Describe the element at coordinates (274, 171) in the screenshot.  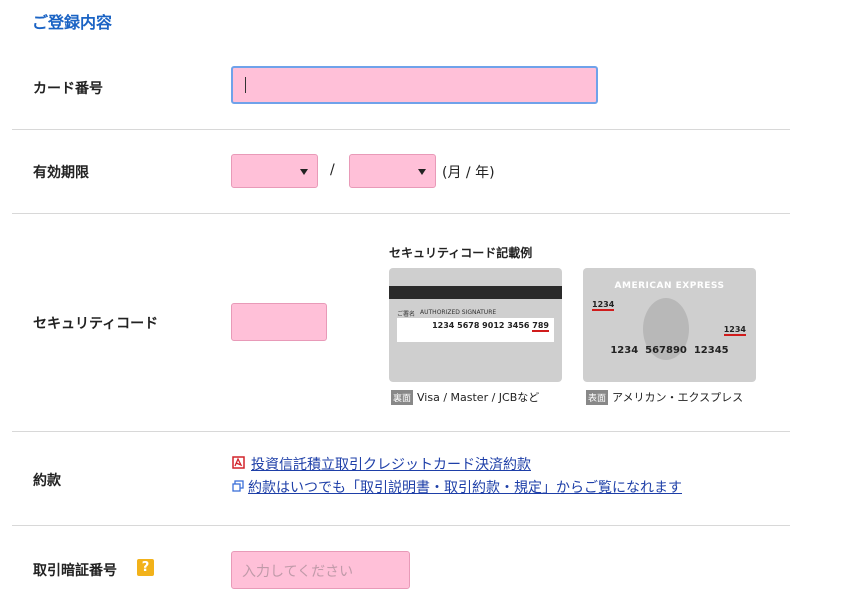
I see `expiry-month-select` at that location.